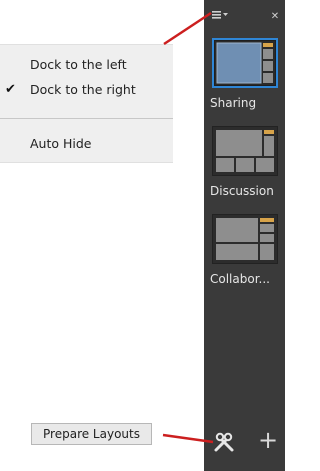 This screenshot has height=471, width=320. Describe the element at coordinates (244, 14) in the screenshot. I see `dock-header: ✕` at that location.